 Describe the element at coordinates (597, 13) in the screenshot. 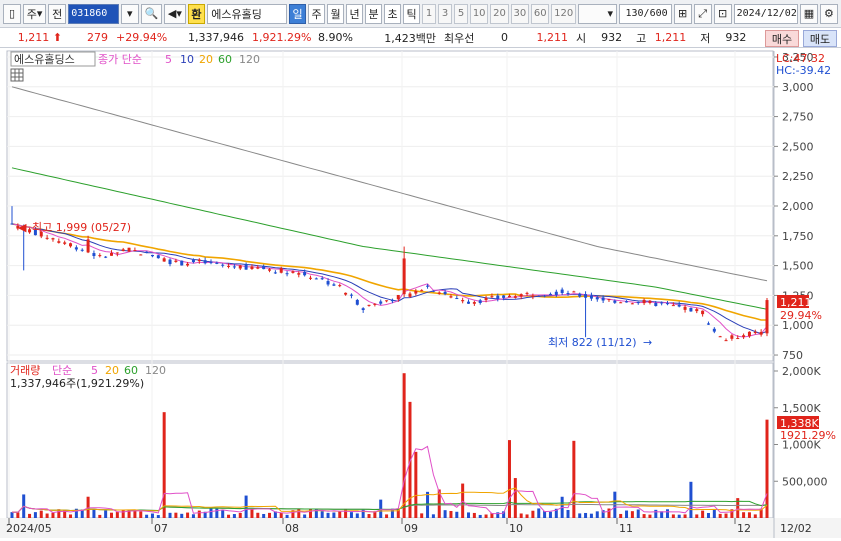

I see `num-dropdown-icon: ▾` at that location.